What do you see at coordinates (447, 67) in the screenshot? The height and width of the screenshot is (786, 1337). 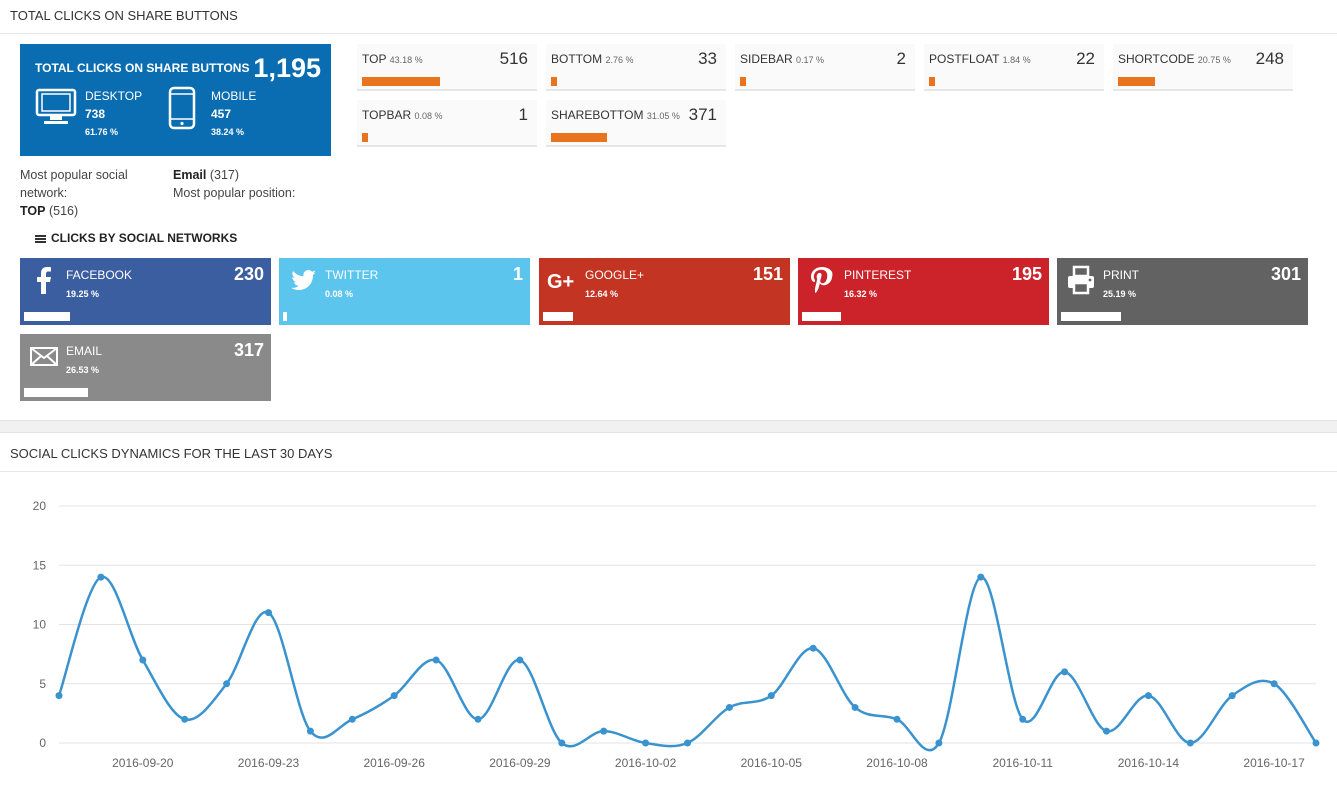 I see `position-card-top: TOP 43.18 % 516` at bounding box center [447, 67].